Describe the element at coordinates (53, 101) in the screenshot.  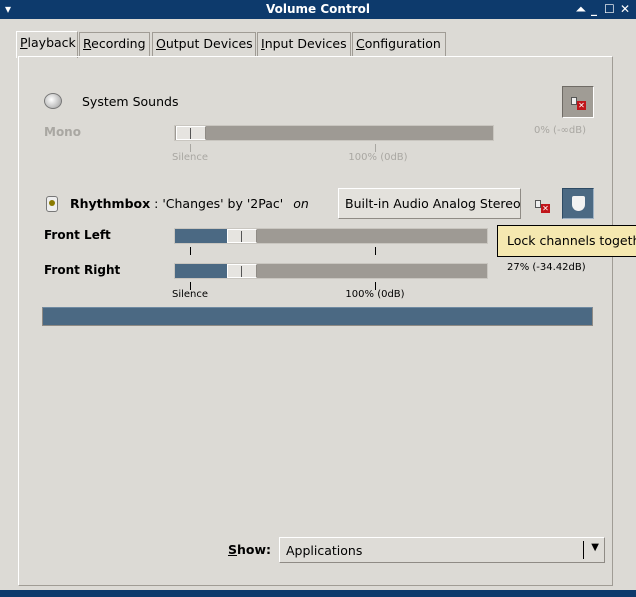
I see `system-sounds-icon` at that location.